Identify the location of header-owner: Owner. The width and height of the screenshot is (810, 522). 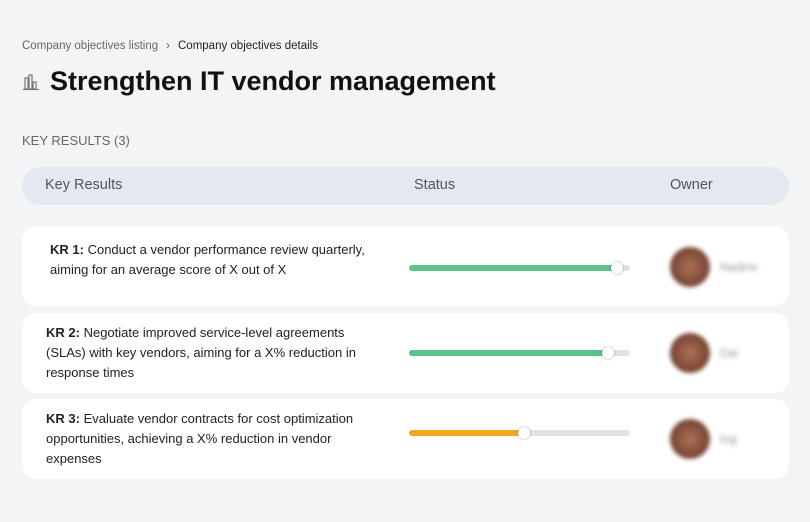
(691, 185).